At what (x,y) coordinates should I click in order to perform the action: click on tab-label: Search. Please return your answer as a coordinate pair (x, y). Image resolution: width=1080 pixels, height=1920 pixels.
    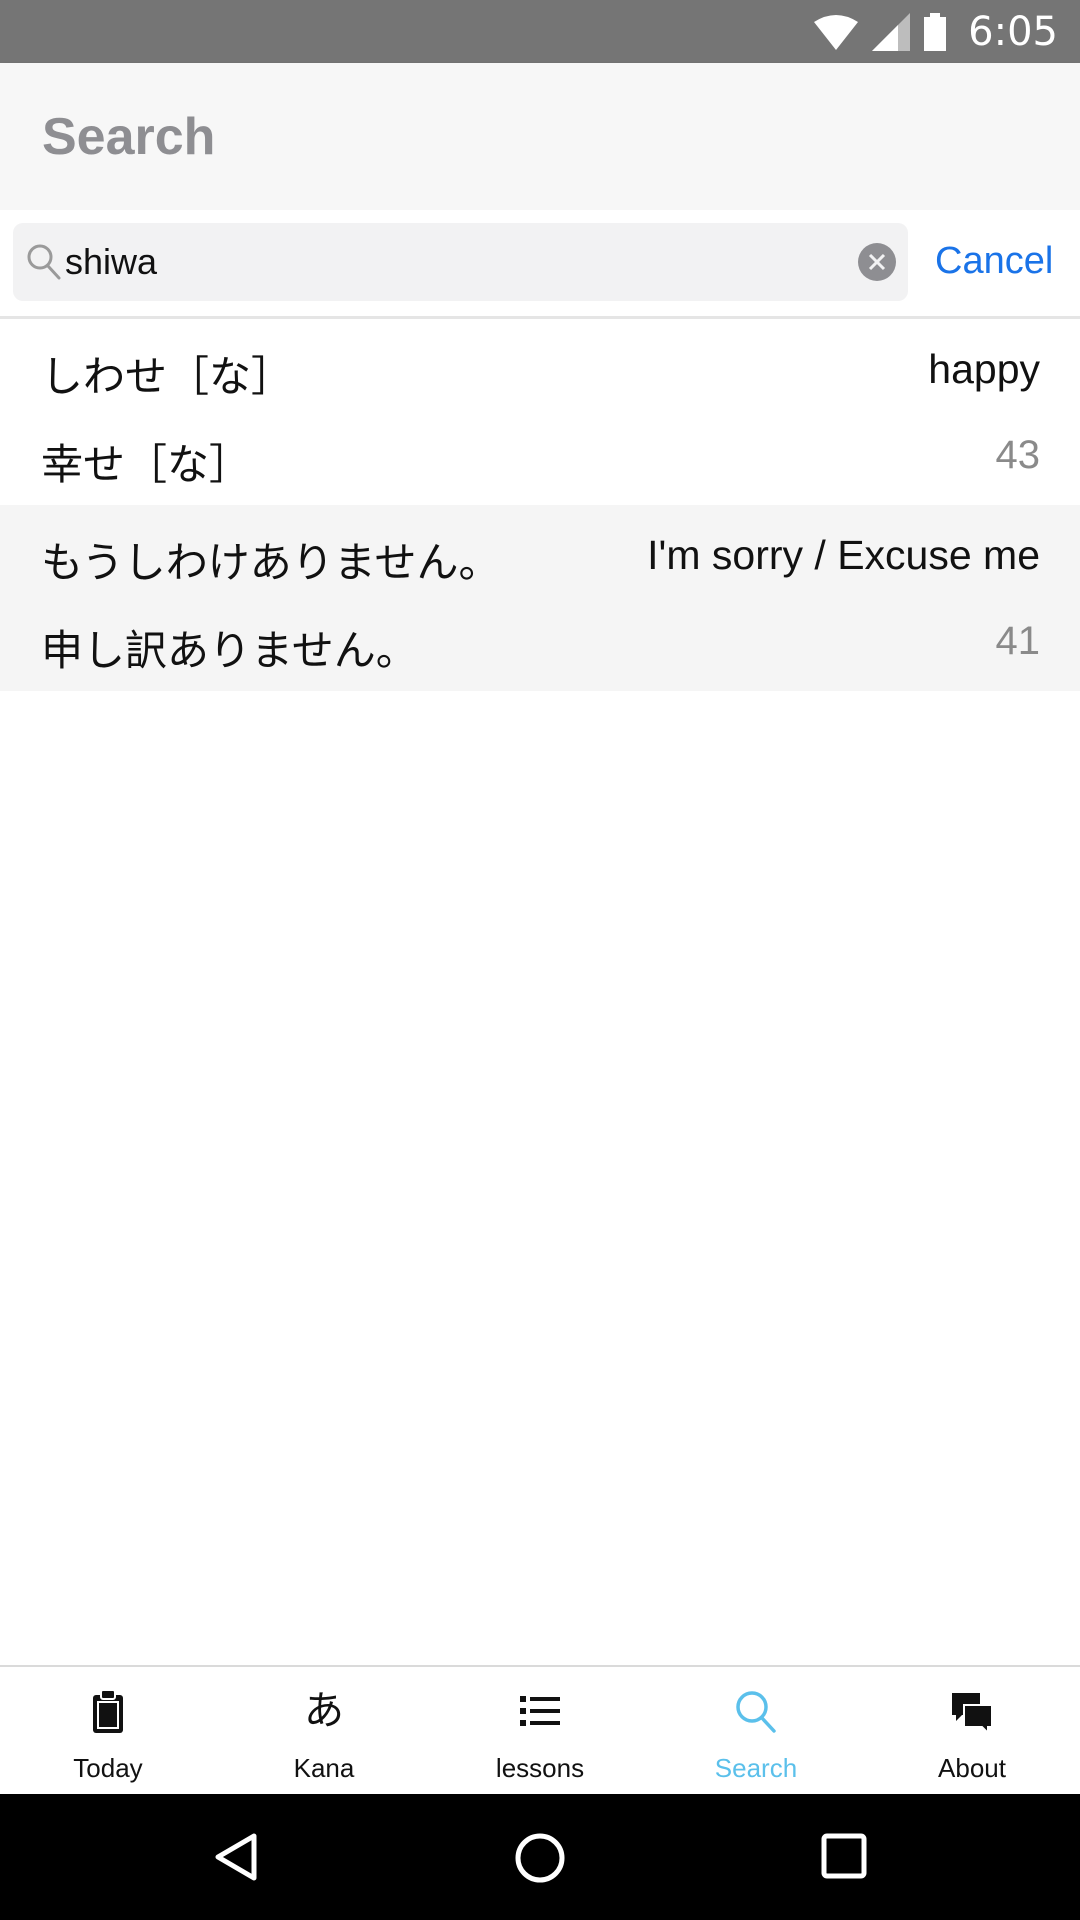
    Looking at the image, I should click on (756, 1768).